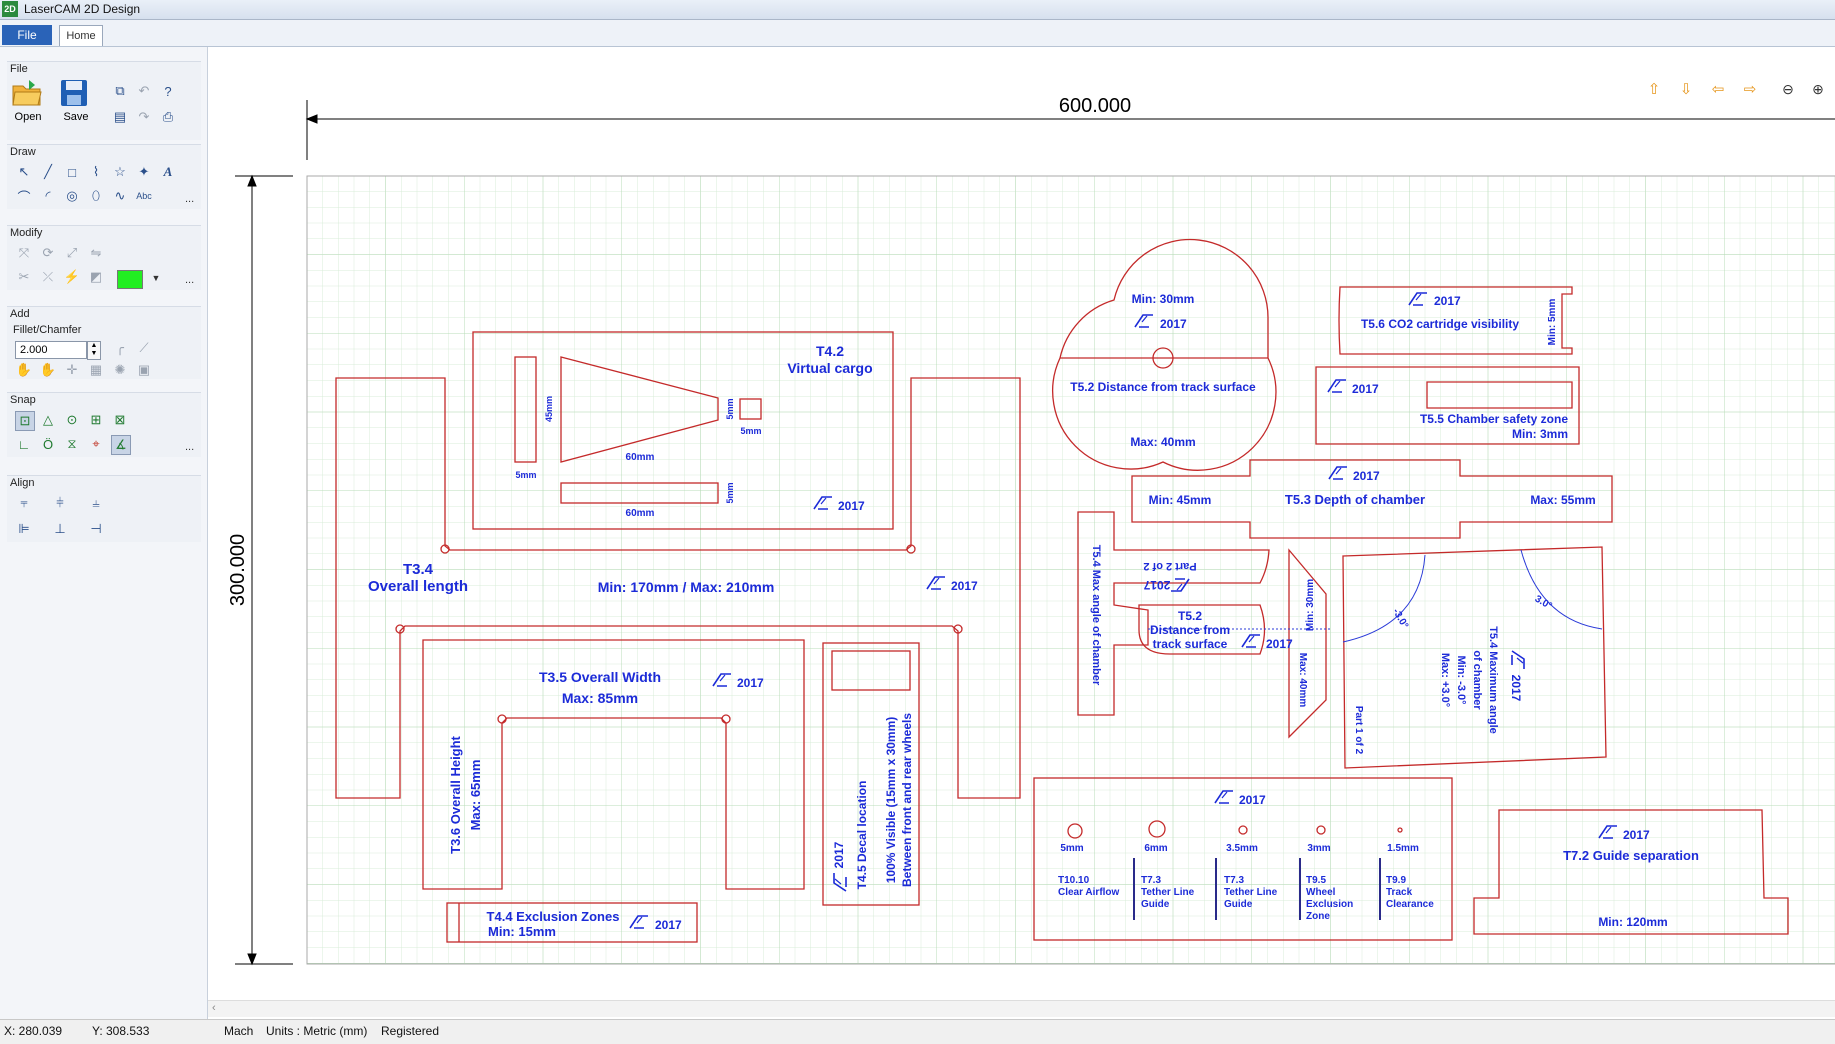  What do you see at coordinates (750, 431) in the screenshot?
I see `label-5mm-c: 5mm` at bounding box center [750, 431].